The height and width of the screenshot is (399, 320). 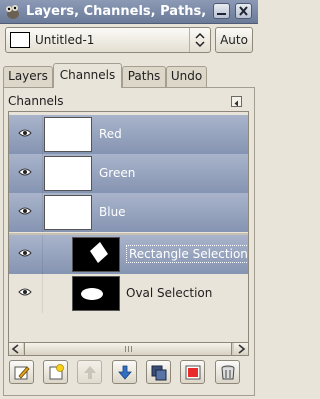 What do you see at coordinates (108, 40) in the screenshot?
I see `image-combo: Untitled-1` at bounding box center [108, 40].